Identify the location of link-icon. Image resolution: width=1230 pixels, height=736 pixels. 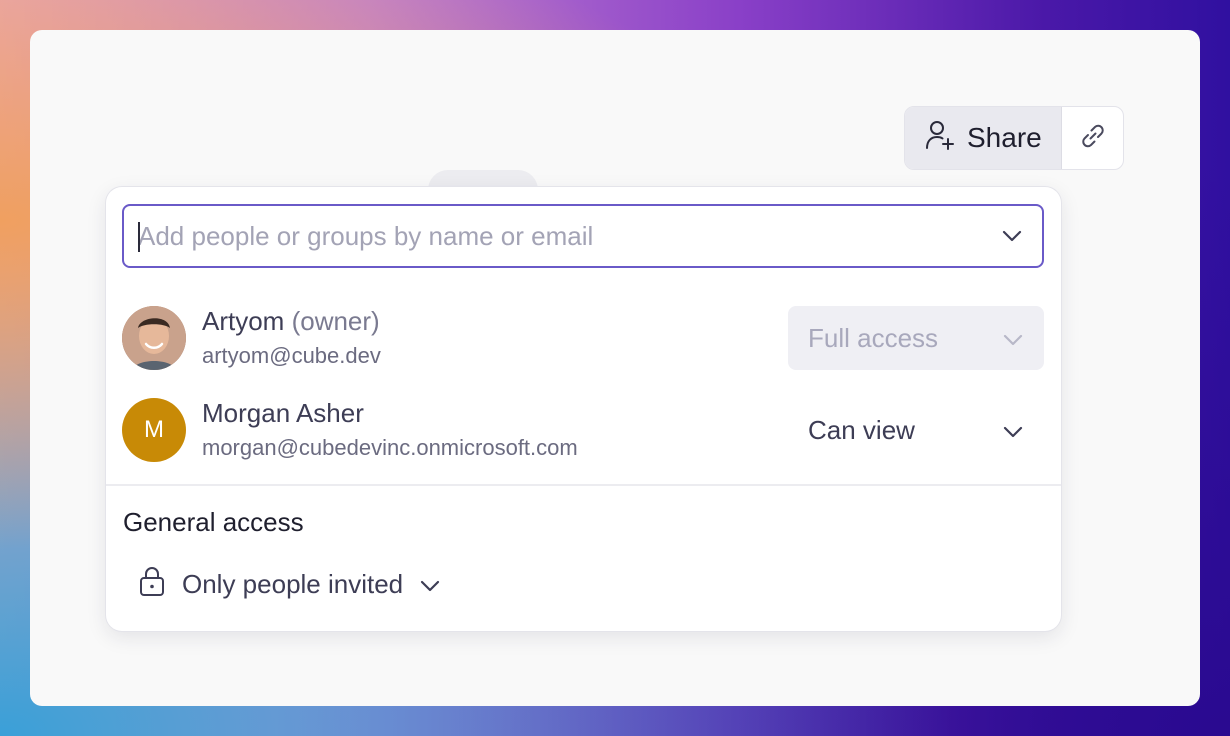
(1093, 138).